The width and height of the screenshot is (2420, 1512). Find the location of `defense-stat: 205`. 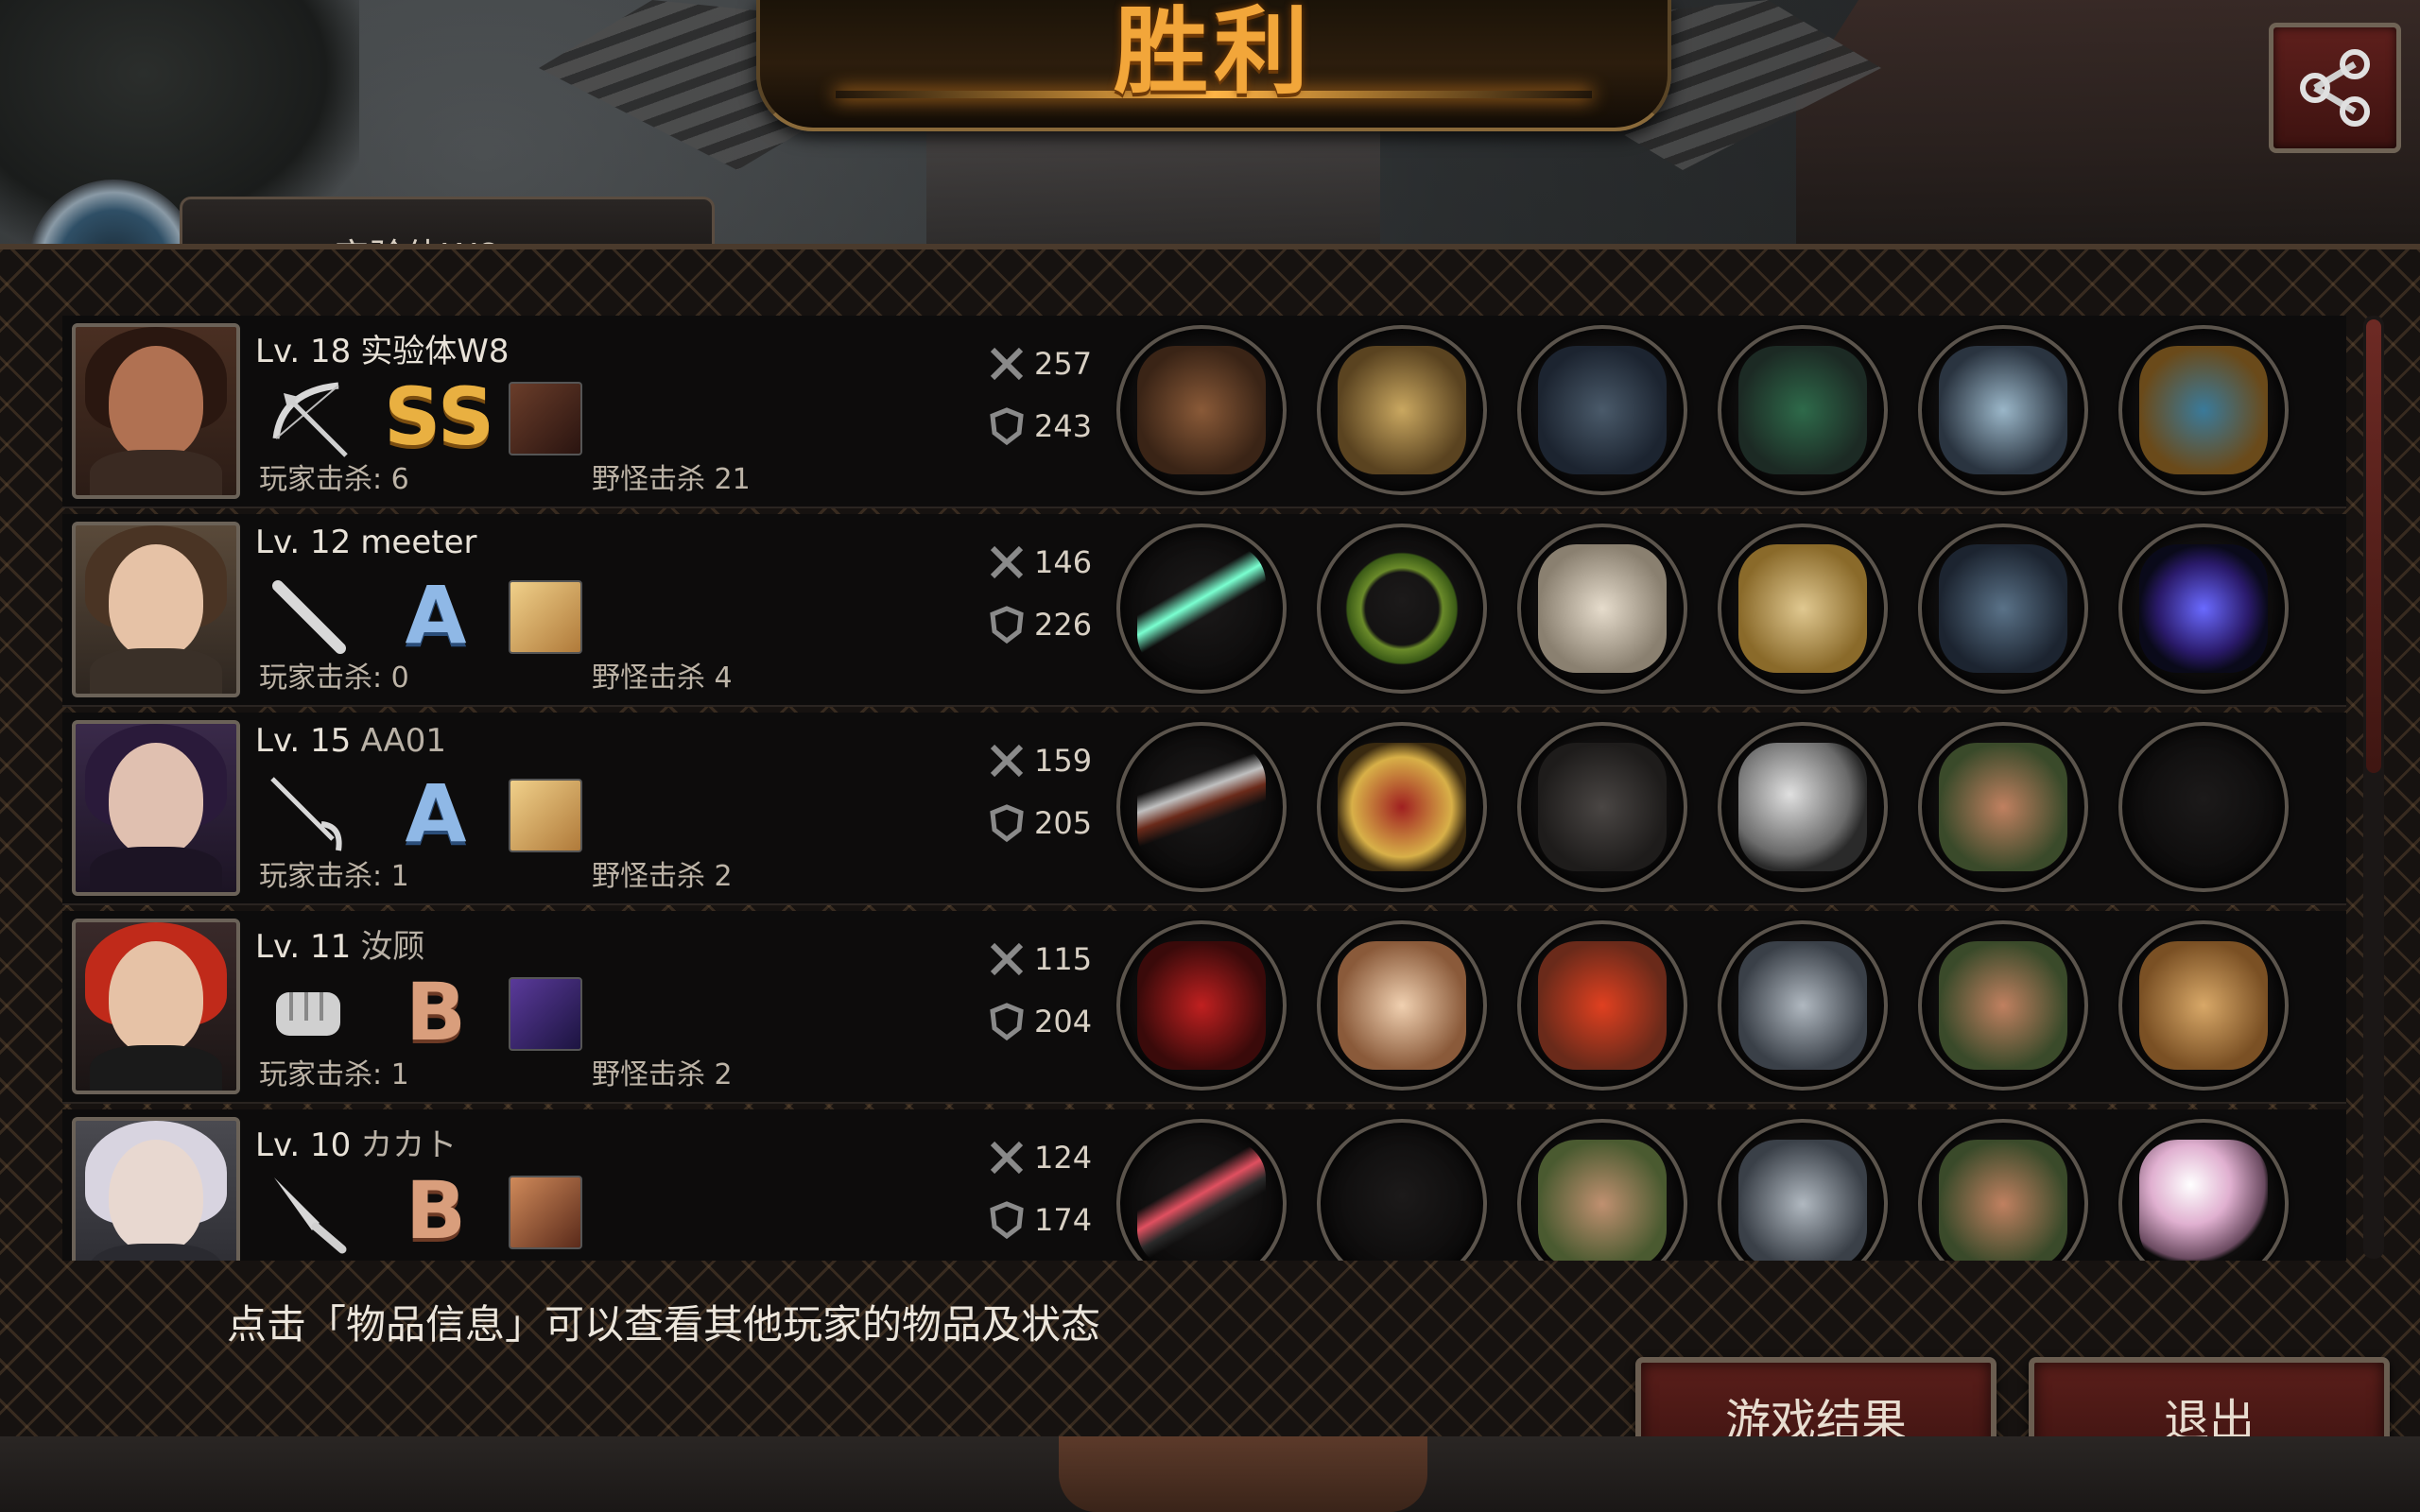

defense-stat: 205 is located at coordinates (1039, 823).